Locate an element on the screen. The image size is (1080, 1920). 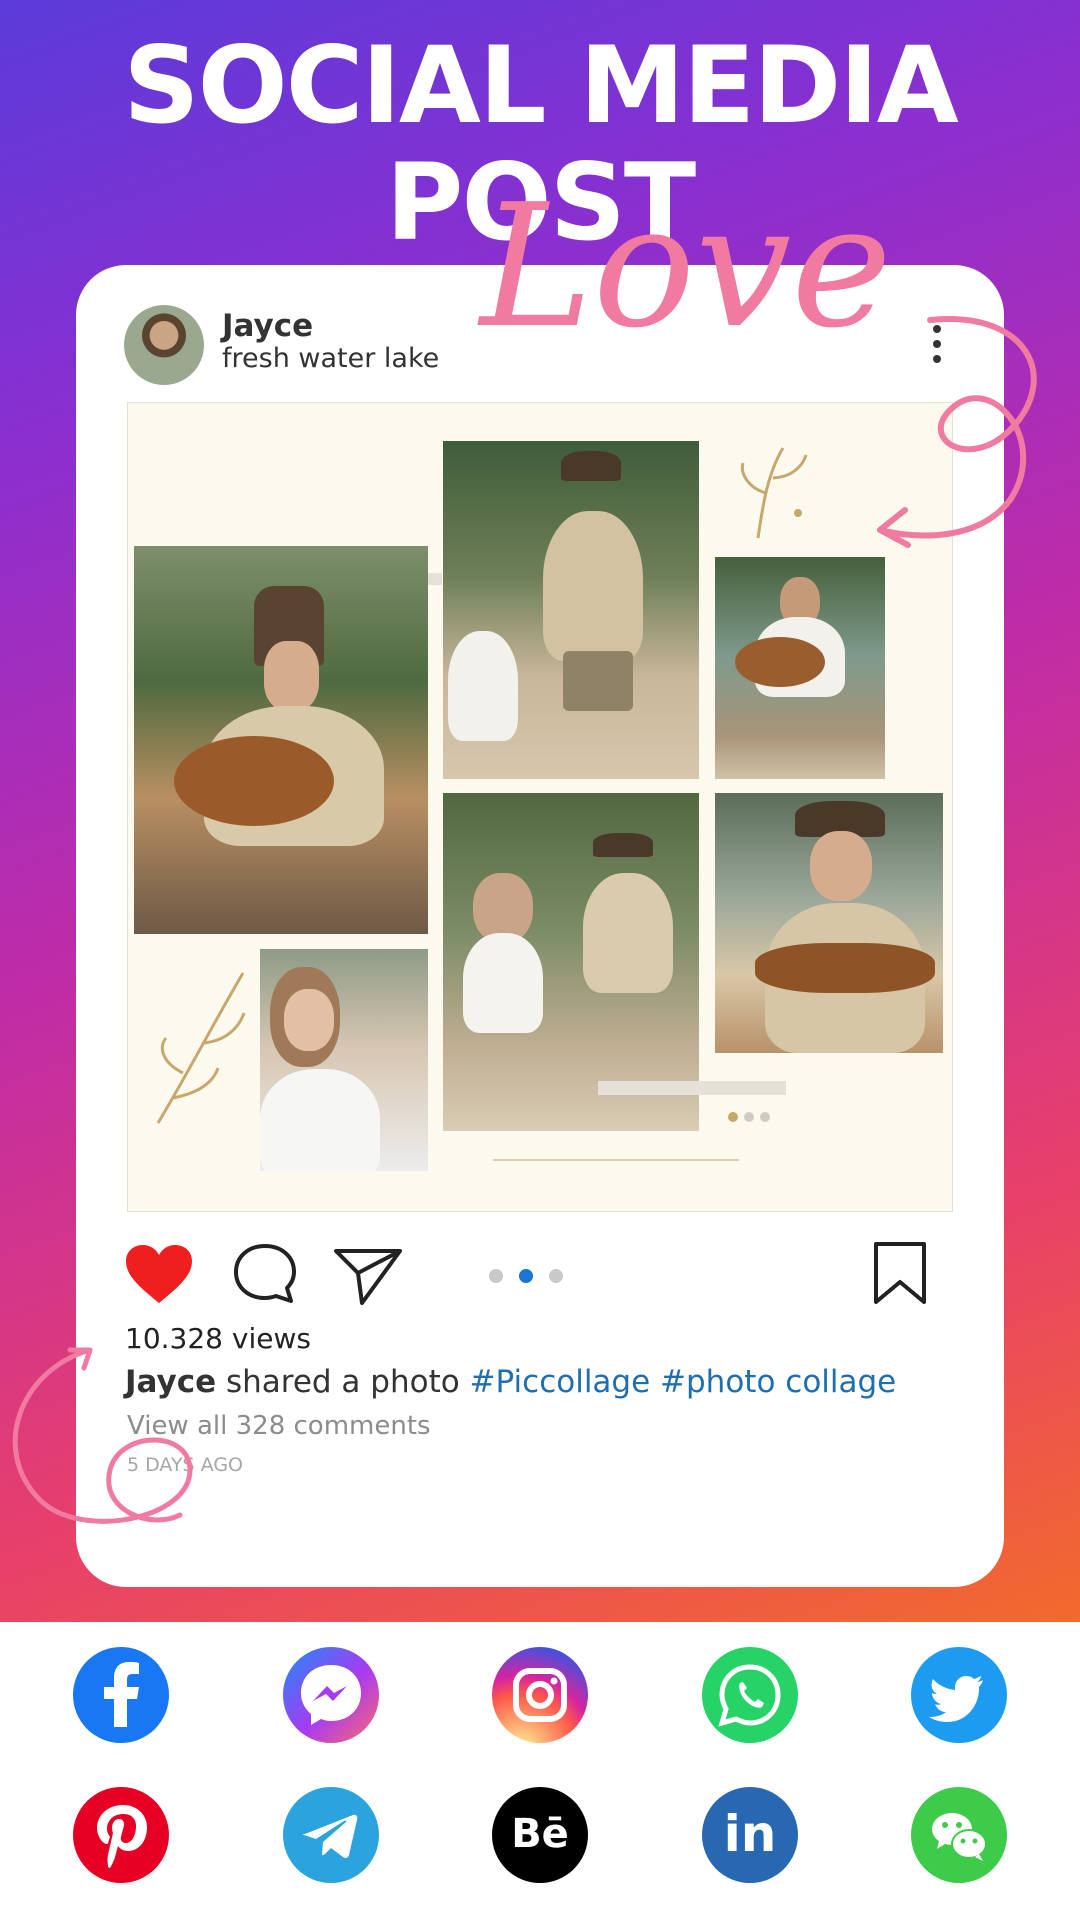
views-count: 10.328 views is located at coordinates (218, 1338).